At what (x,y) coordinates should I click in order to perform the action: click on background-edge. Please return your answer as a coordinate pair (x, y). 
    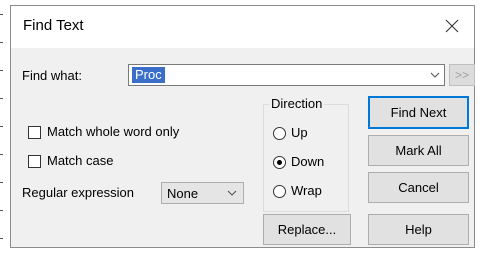
    Looking at the image, I should click on (5, 126).